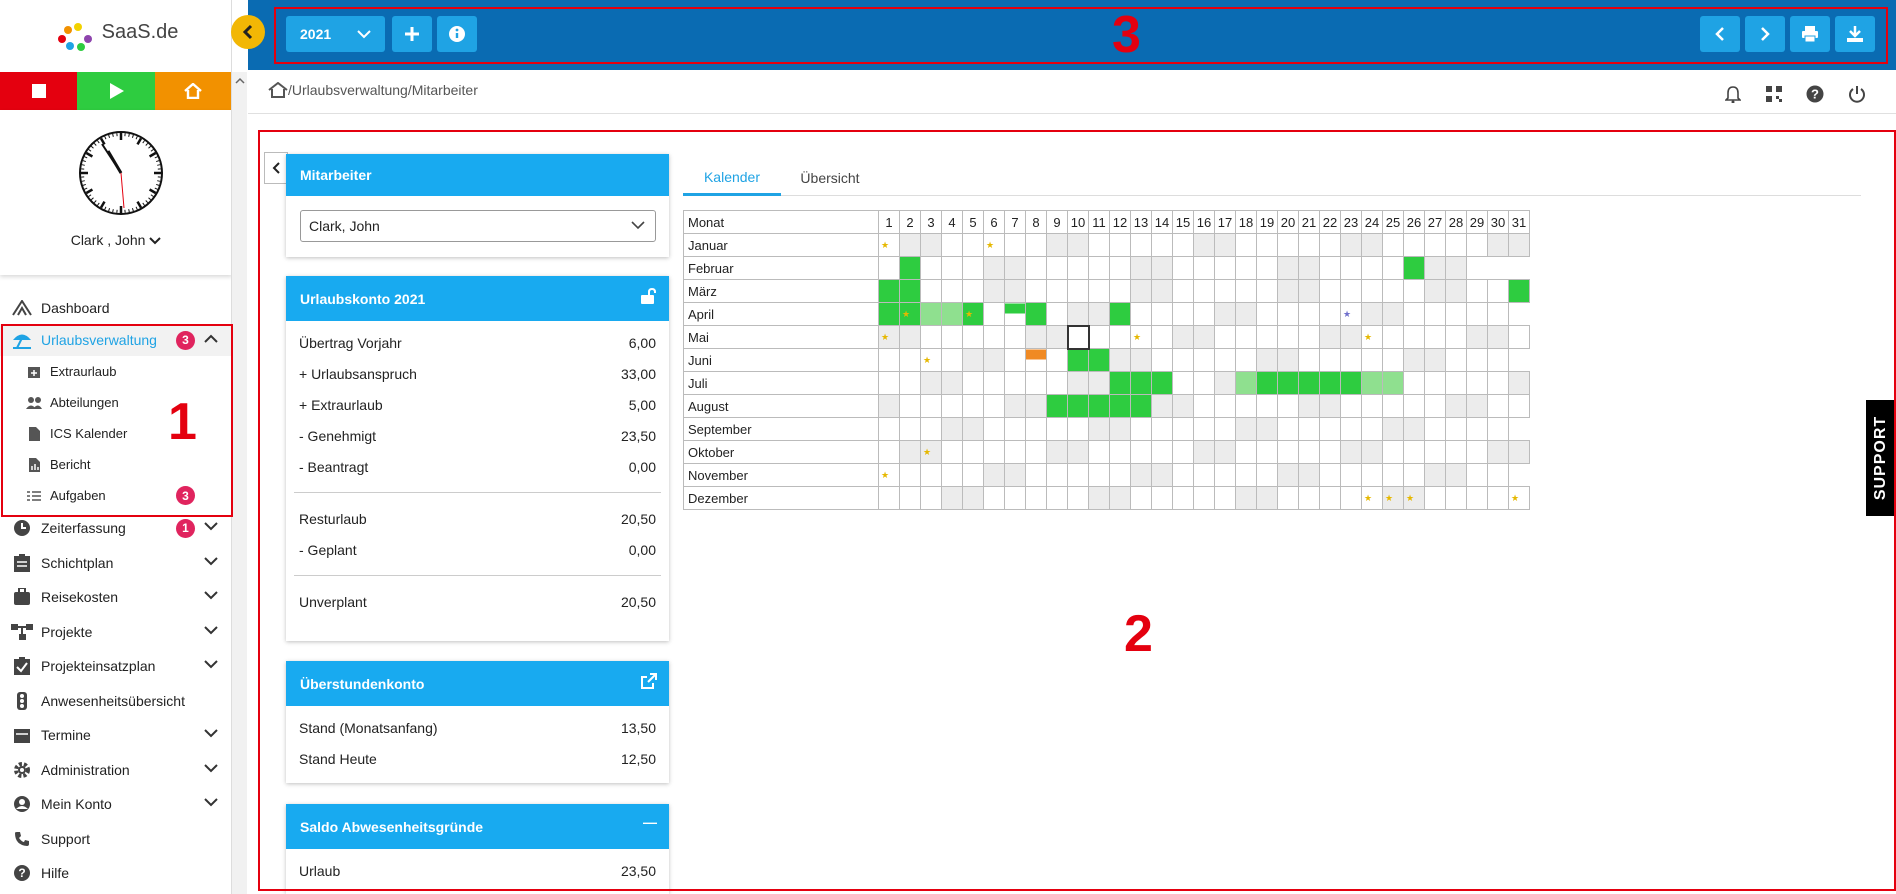 This screenshot has height=894, width=1896. I want to click on nav-projekte: Projekte, so click(115, 632).